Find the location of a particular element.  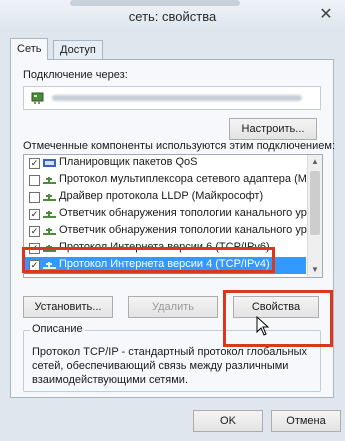

list-item: ✓ Планировщик пакетов QoS is located at coordinates (165, 163).